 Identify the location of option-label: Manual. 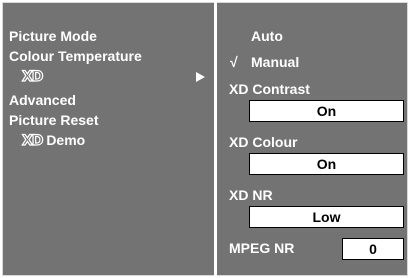
(275, 62).